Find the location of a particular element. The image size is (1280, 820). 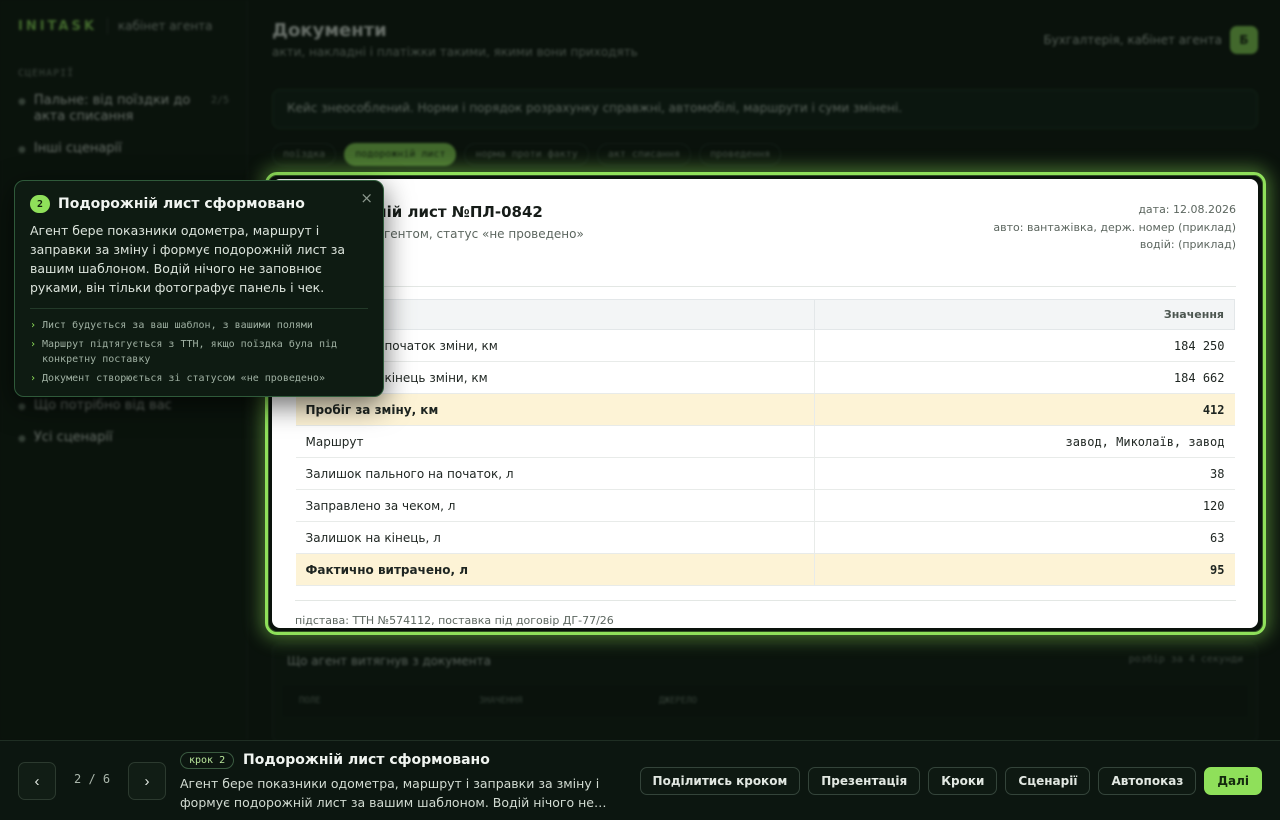

tab-posting: проведення is located at coordinates (740, 154).